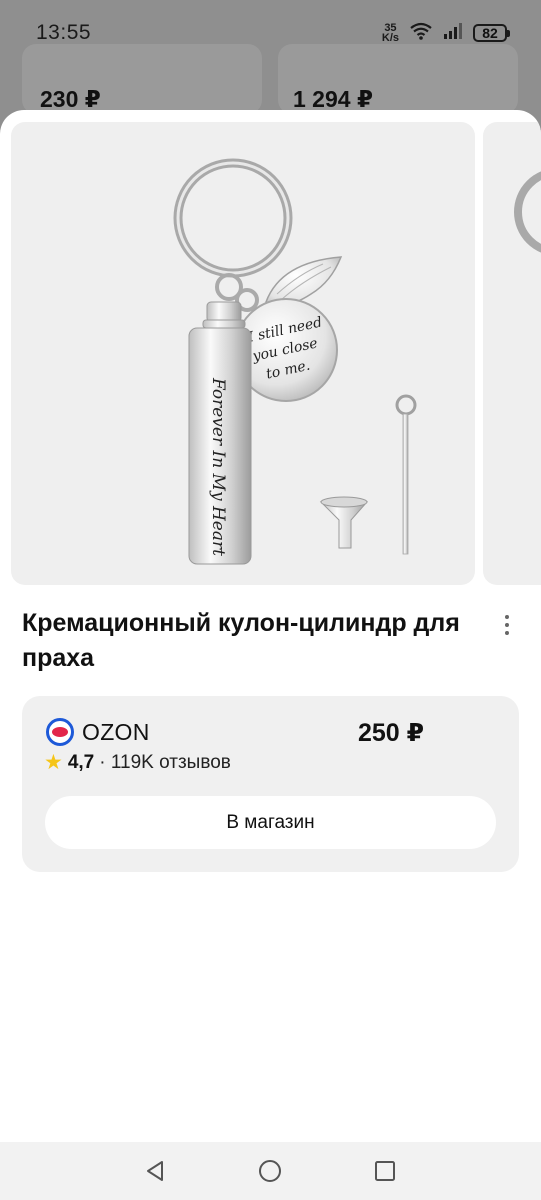 The image size is (541, 1200). What do you see at coordinates (60, 732) in the screenshot?
I see `ozon-logo-icon` at bounding box center [60, 732].